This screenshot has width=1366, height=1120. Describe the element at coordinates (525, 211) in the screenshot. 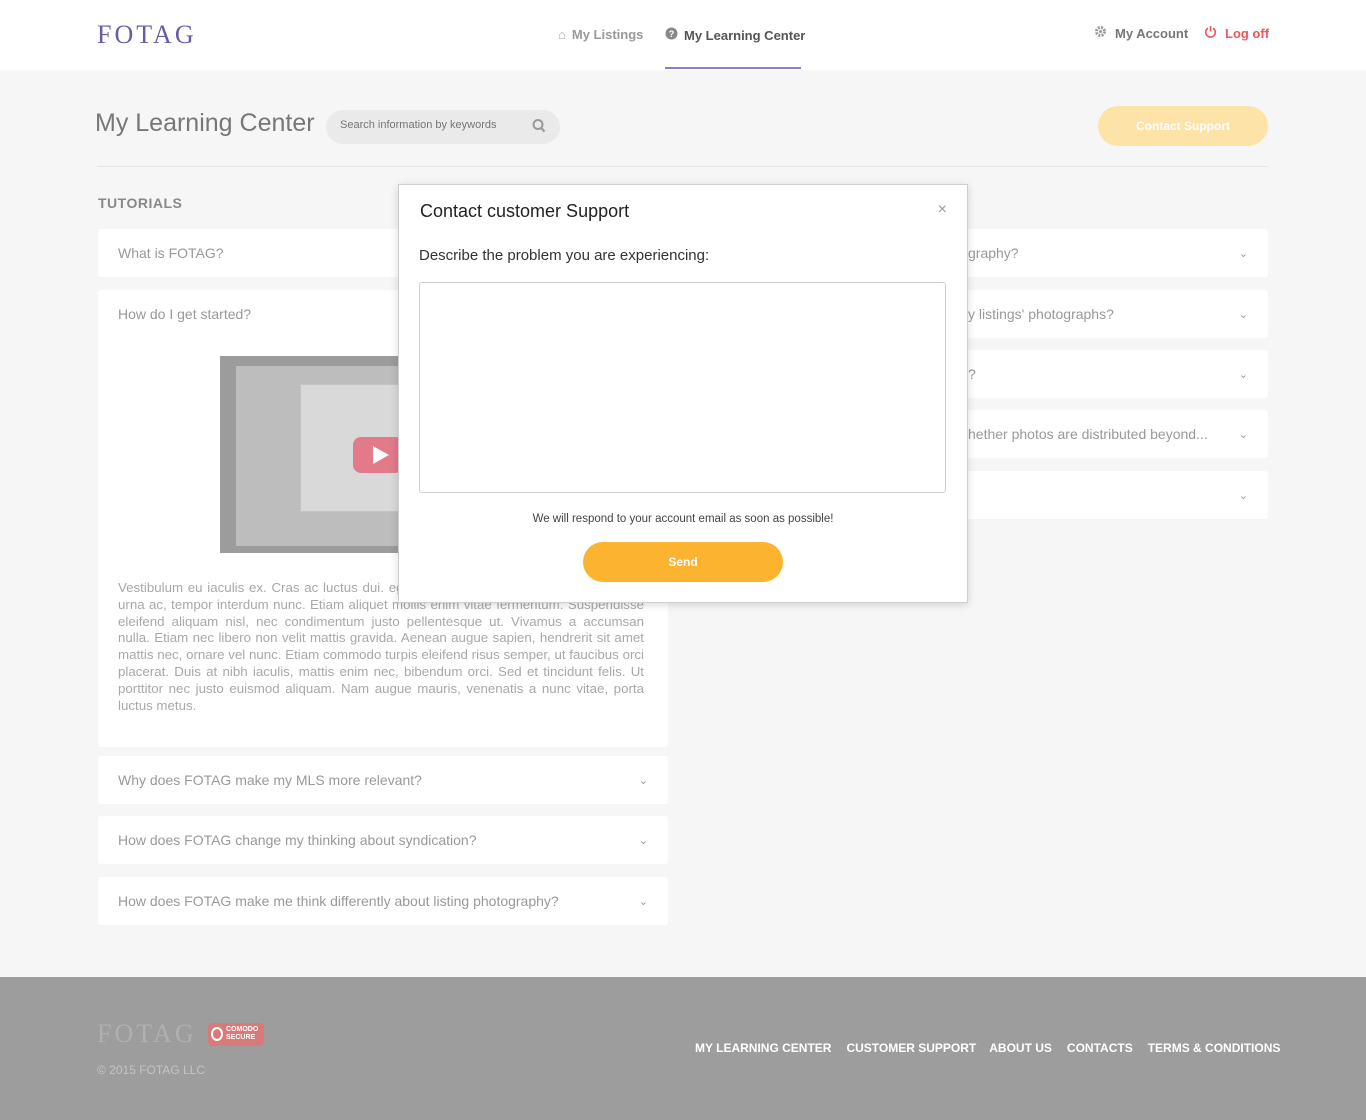

I see `modal-title: Contact customer Support` at that location.